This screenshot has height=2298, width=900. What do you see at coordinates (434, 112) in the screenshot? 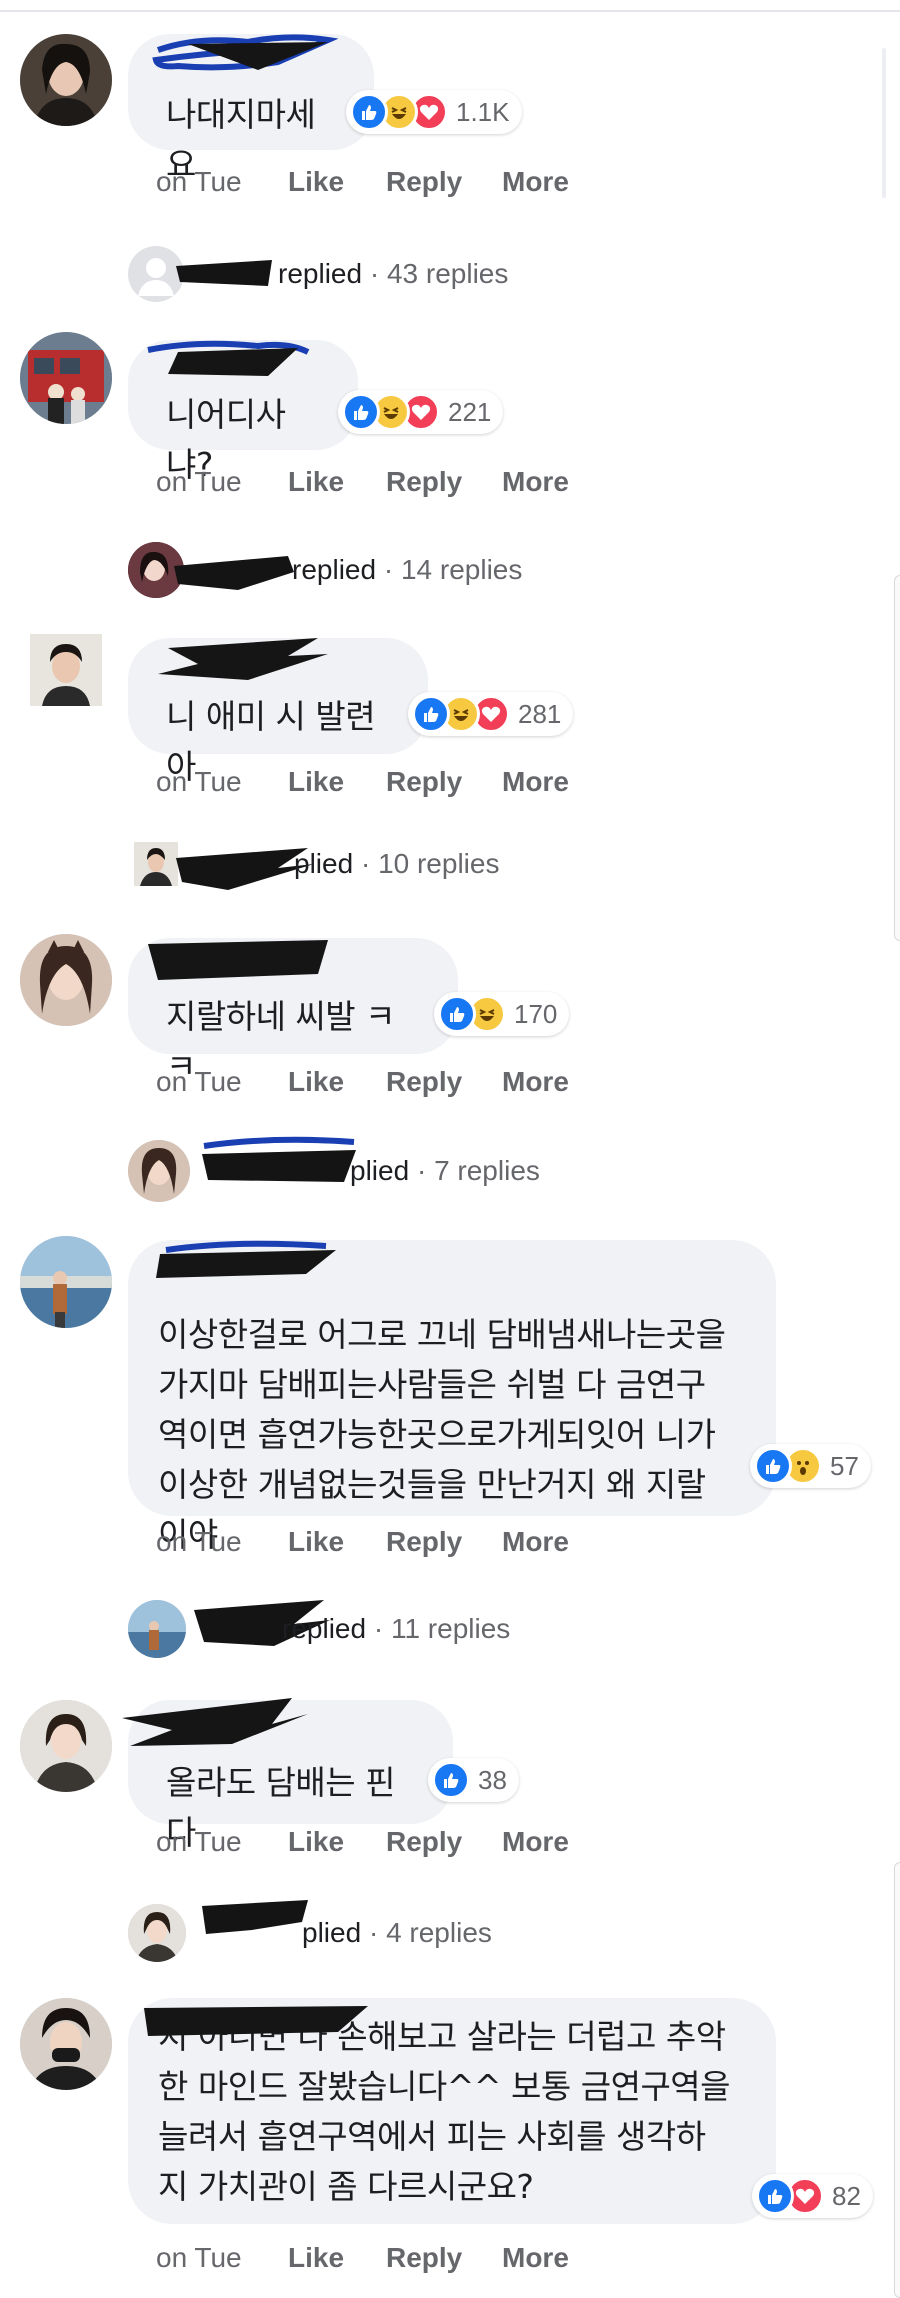
I see `reaction-summary: 1.1K` at bounding box center [434, 112].